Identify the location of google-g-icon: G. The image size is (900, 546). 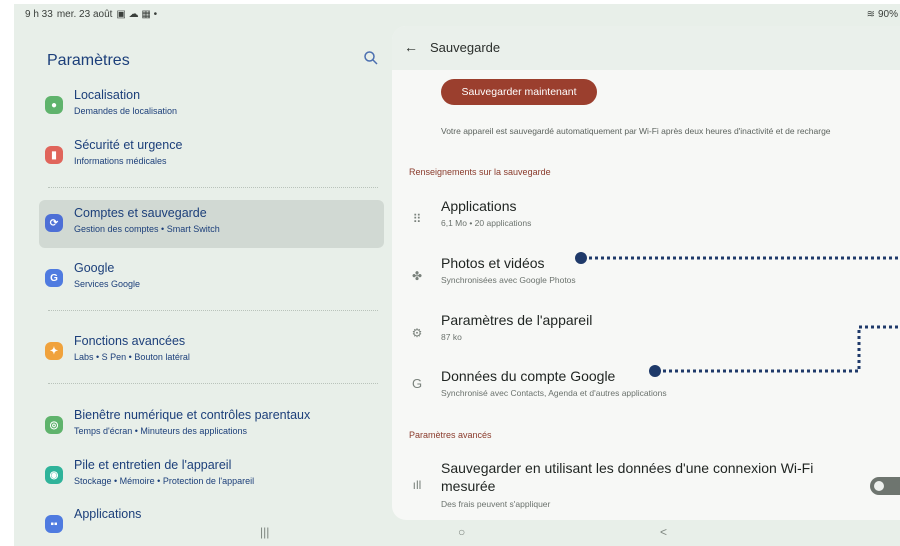
(417, 383).